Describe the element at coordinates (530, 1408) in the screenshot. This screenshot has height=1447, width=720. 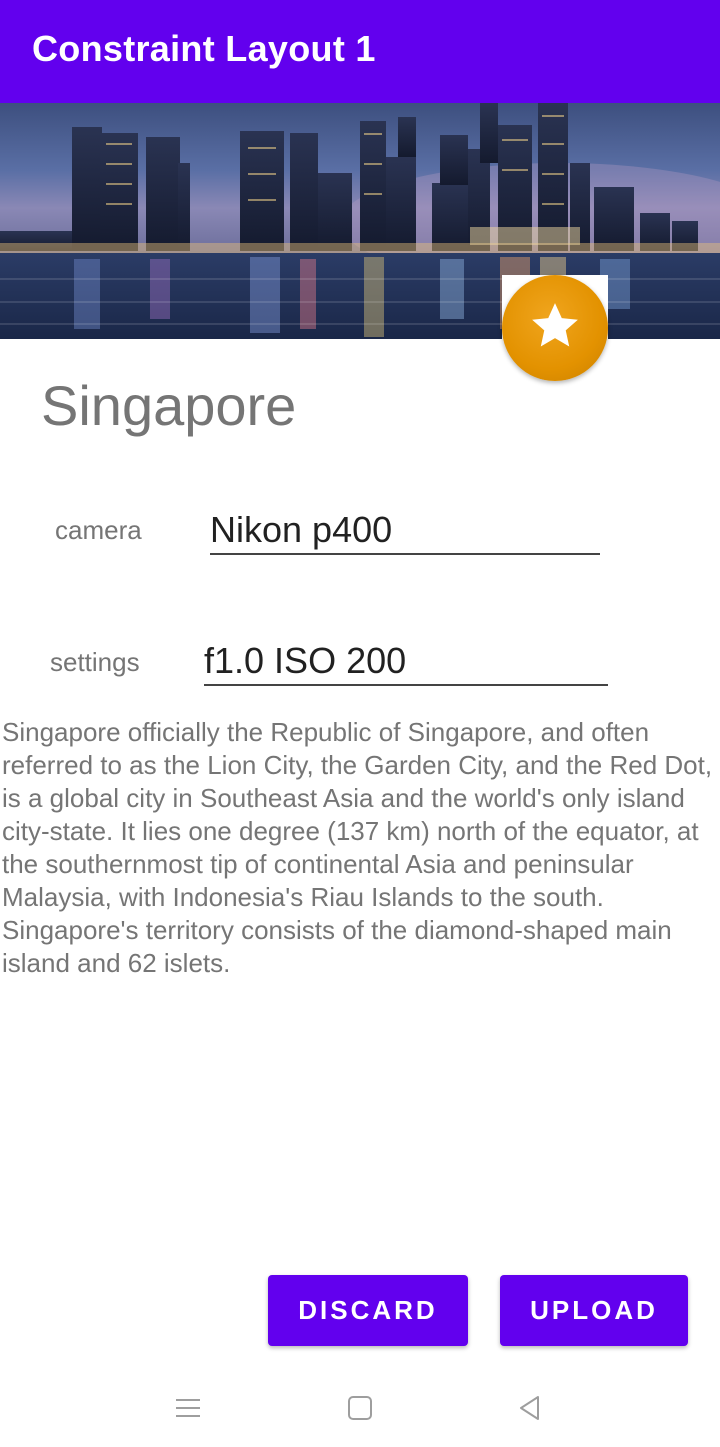
I see `back-triangle-icon` at that location.